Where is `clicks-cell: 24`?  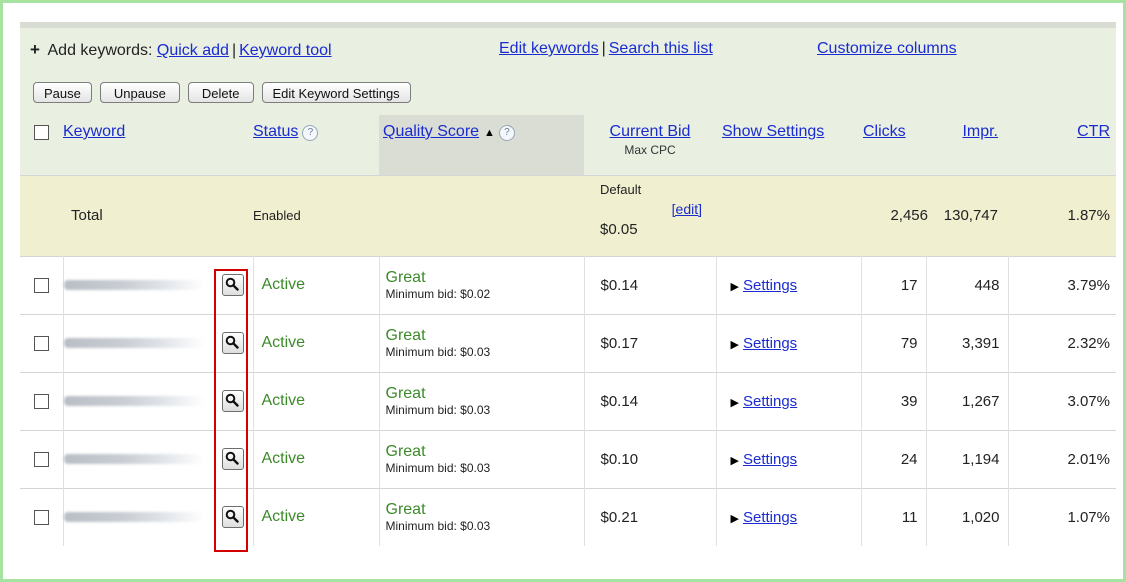
clicks-cell: 24 is located at coordinates (893, 459).